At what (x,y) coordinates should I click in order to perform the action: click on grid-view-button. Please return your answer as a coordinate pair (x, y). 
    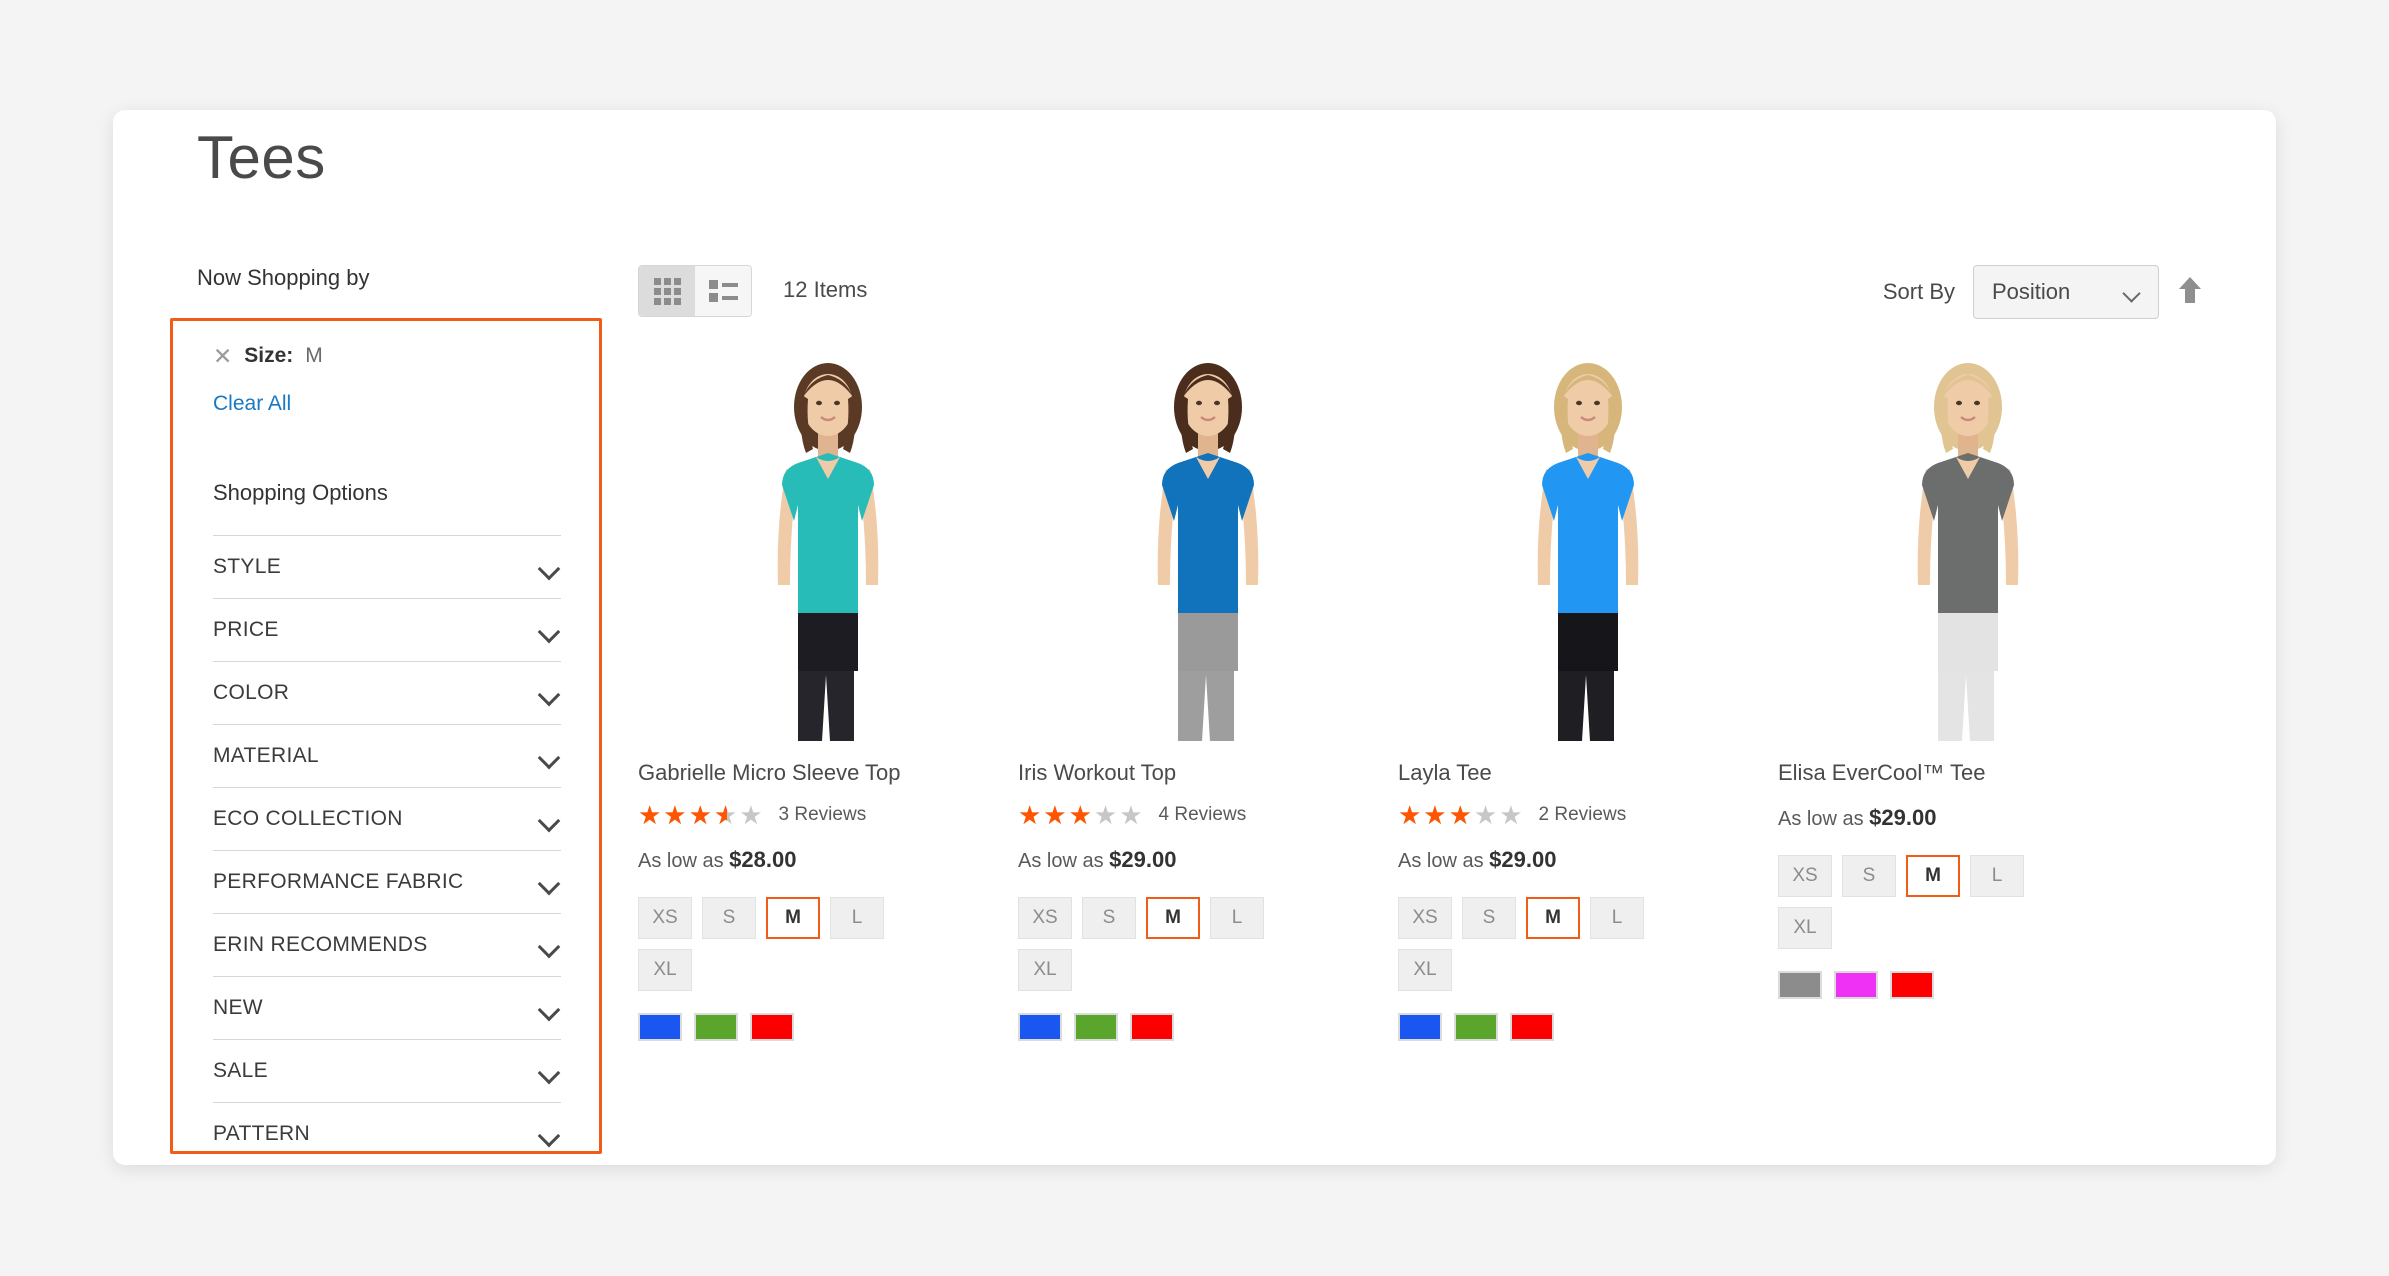
    Looking at the image, I should click on (667, 291).